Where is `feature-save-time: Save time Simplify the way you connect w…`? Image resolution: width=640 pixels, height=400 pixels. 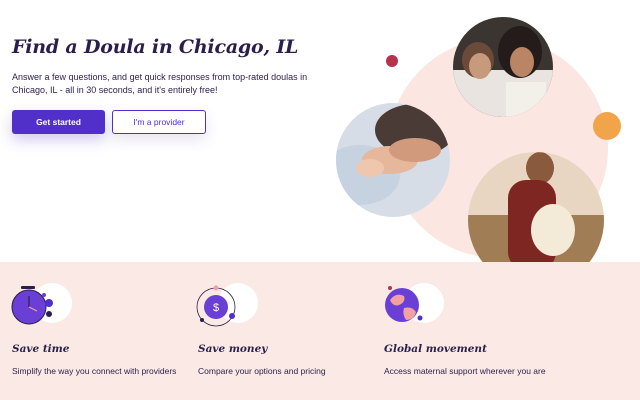
feature-save-time: Save time Simplify the way you connect w… is located at coordinates (95, 331).